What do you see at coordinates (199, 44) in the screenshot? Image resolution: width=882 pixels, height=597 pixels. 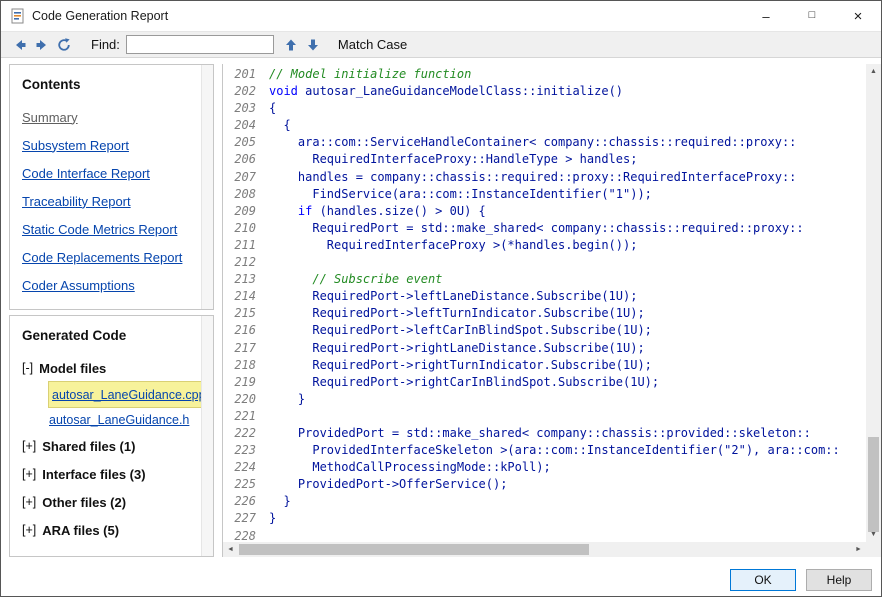 I see `find-input` at bounding box center [199, 44].